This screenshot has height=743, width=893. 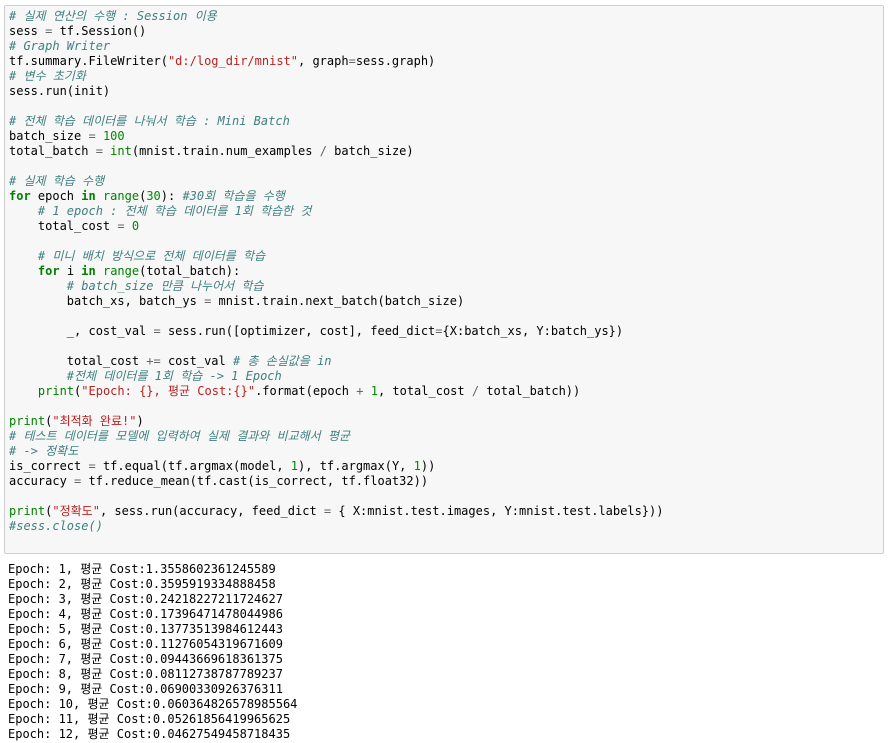 What do you see at coordinates (142, 569) in the screenshot?
I see `output-line: Epoch: 1, 평균 Cost:1.3558602361245589` at bounding box center [142, 569].